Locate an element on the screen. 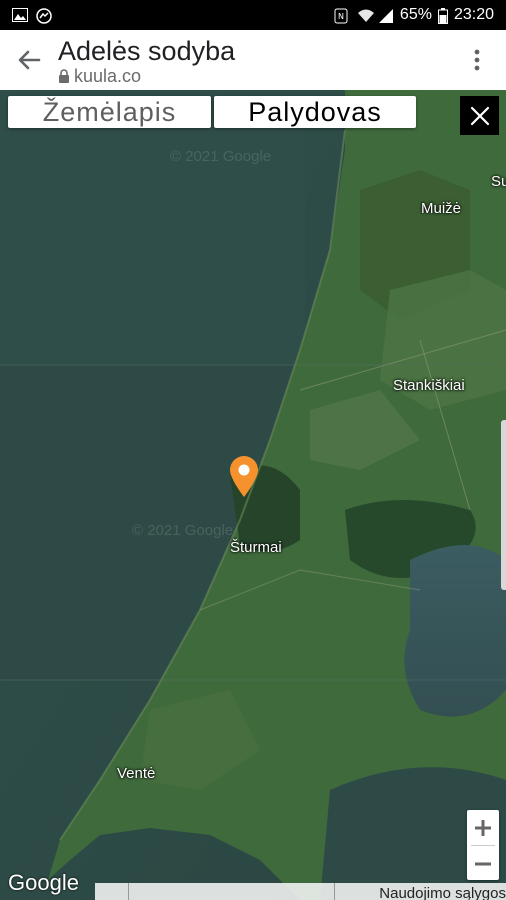 This screenshot has width=506, height=900. scroll-handle is located at coordinates (503, 505).